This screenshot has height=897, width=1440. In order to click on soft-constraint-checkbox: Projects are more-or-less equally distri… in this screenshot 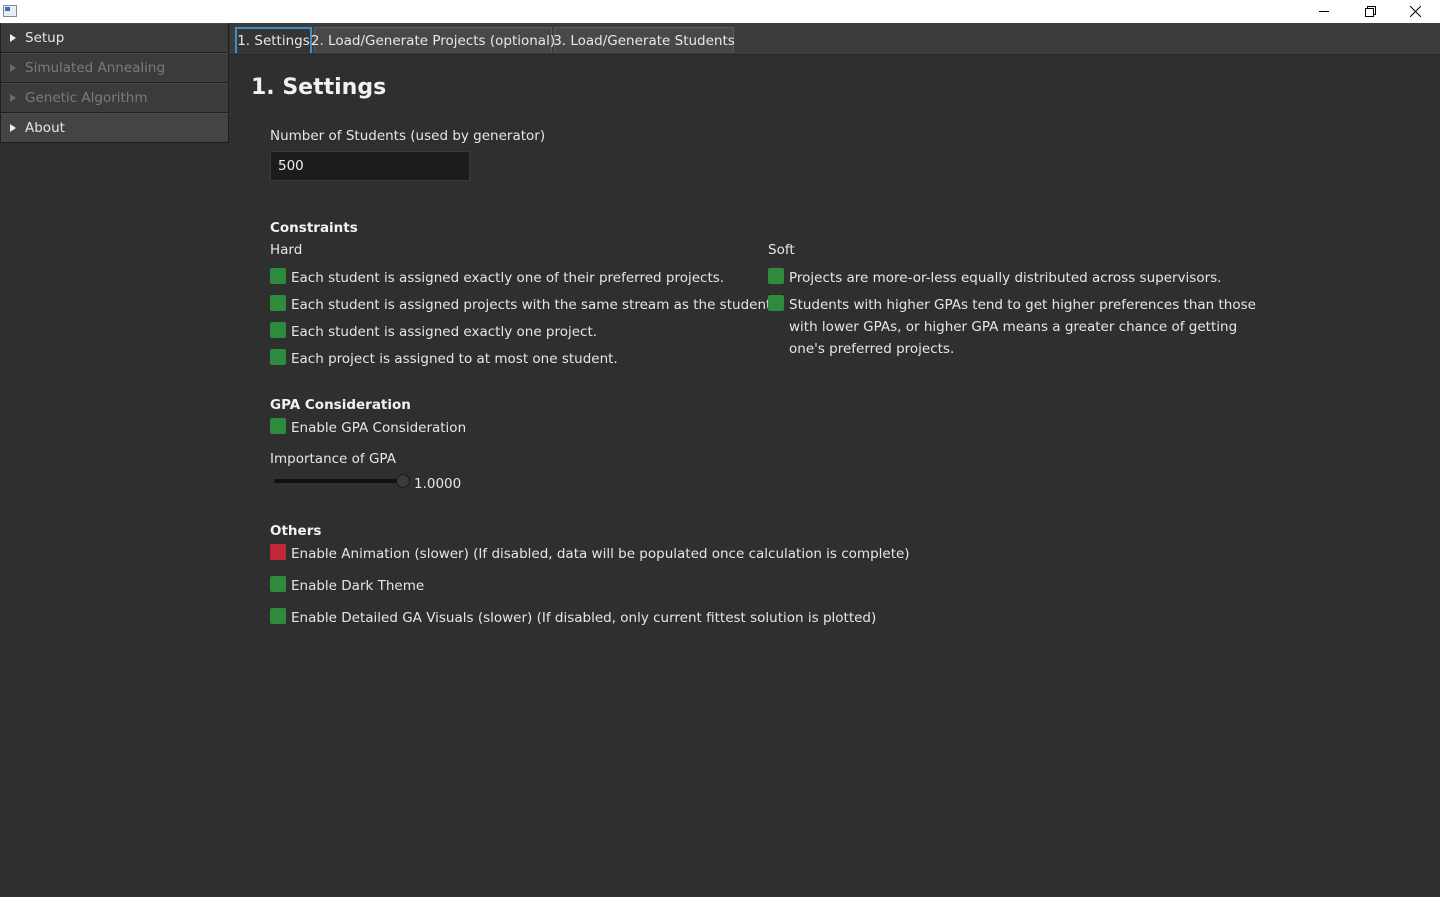, I will do `click(994, 278)`.